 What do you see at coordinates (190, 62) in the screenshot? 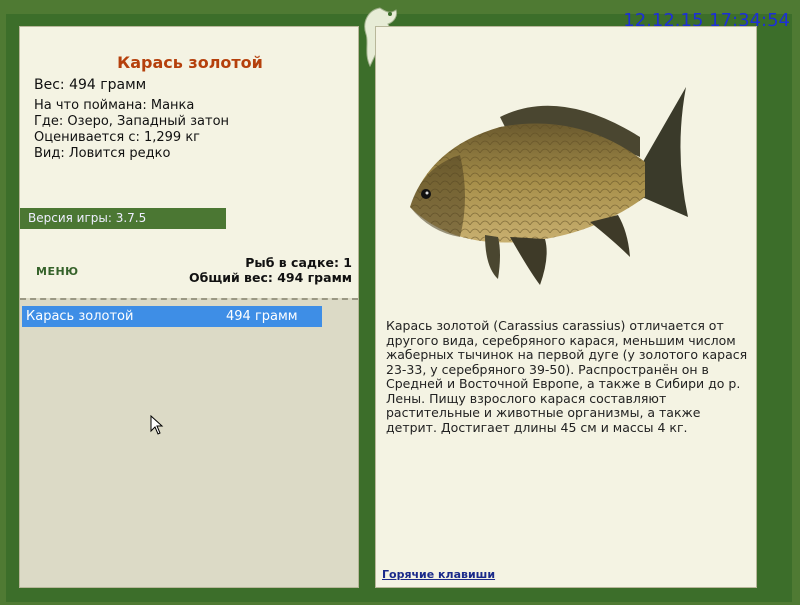
I see `fish-title: Карась золотой` at bounding box center [190, 62].